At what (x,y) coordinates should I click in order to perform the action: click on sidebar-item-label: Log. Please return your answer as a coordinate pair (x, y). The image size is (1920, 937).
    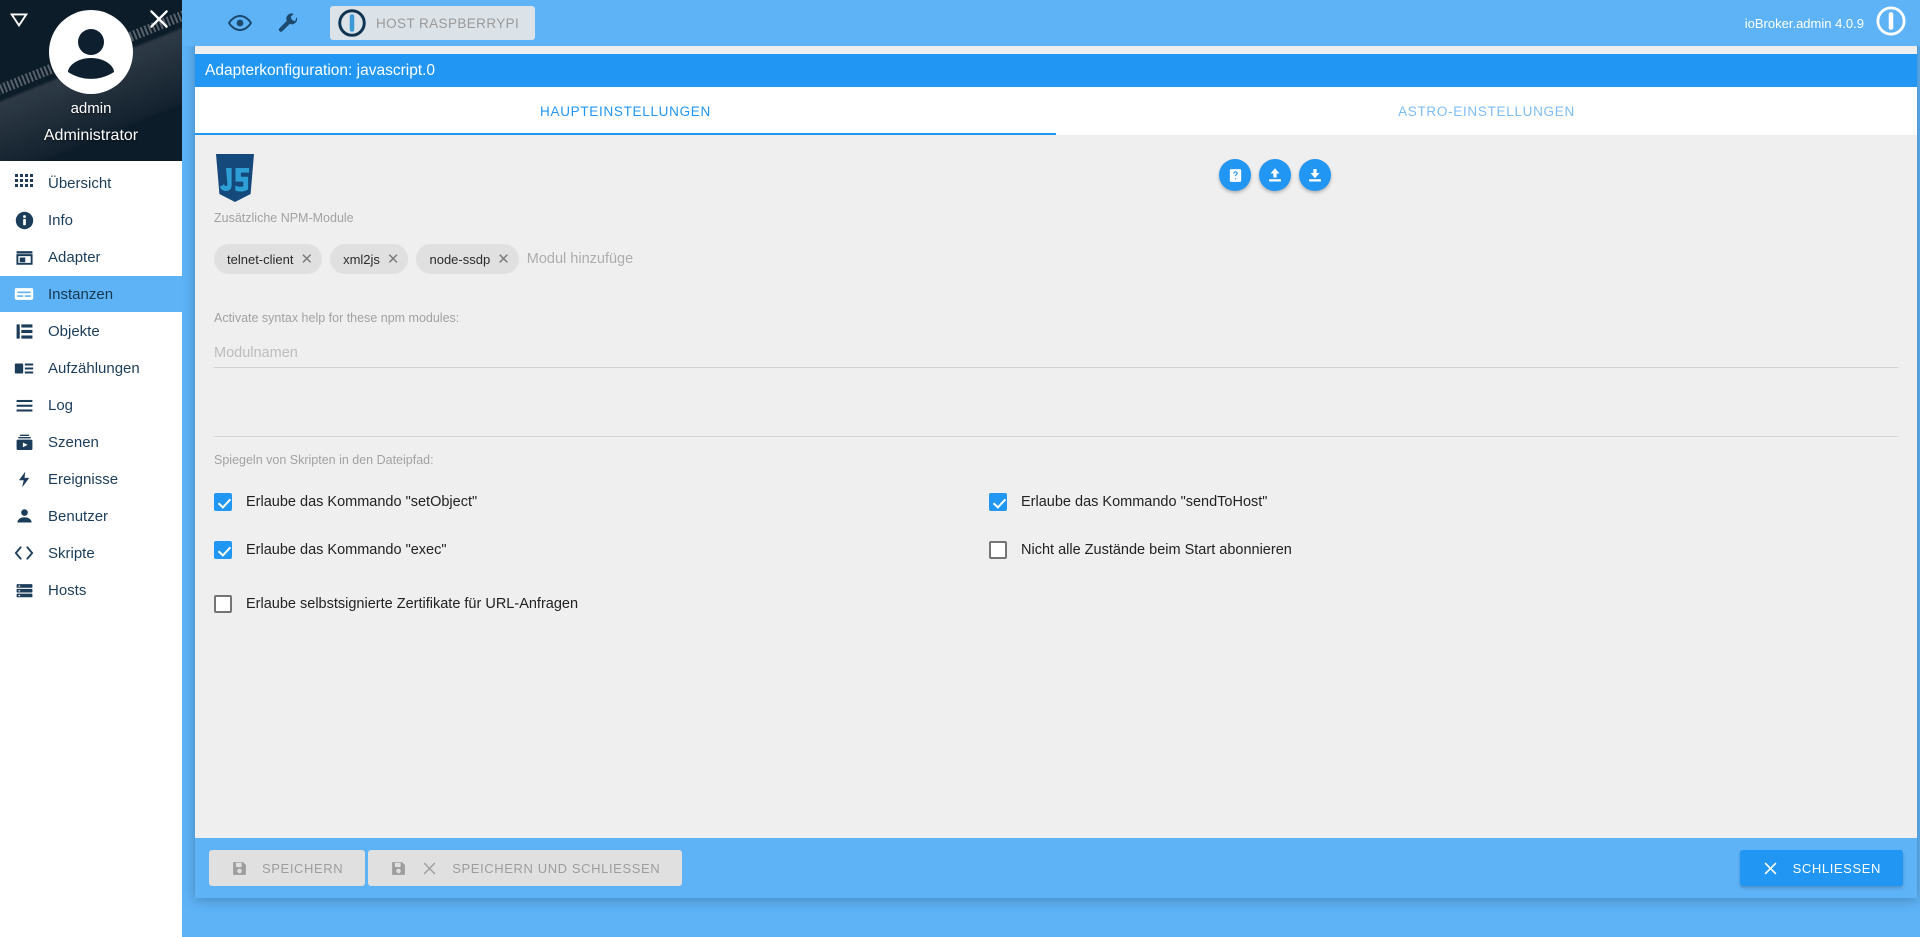
    Looking at the image, I should click on (61, 405).